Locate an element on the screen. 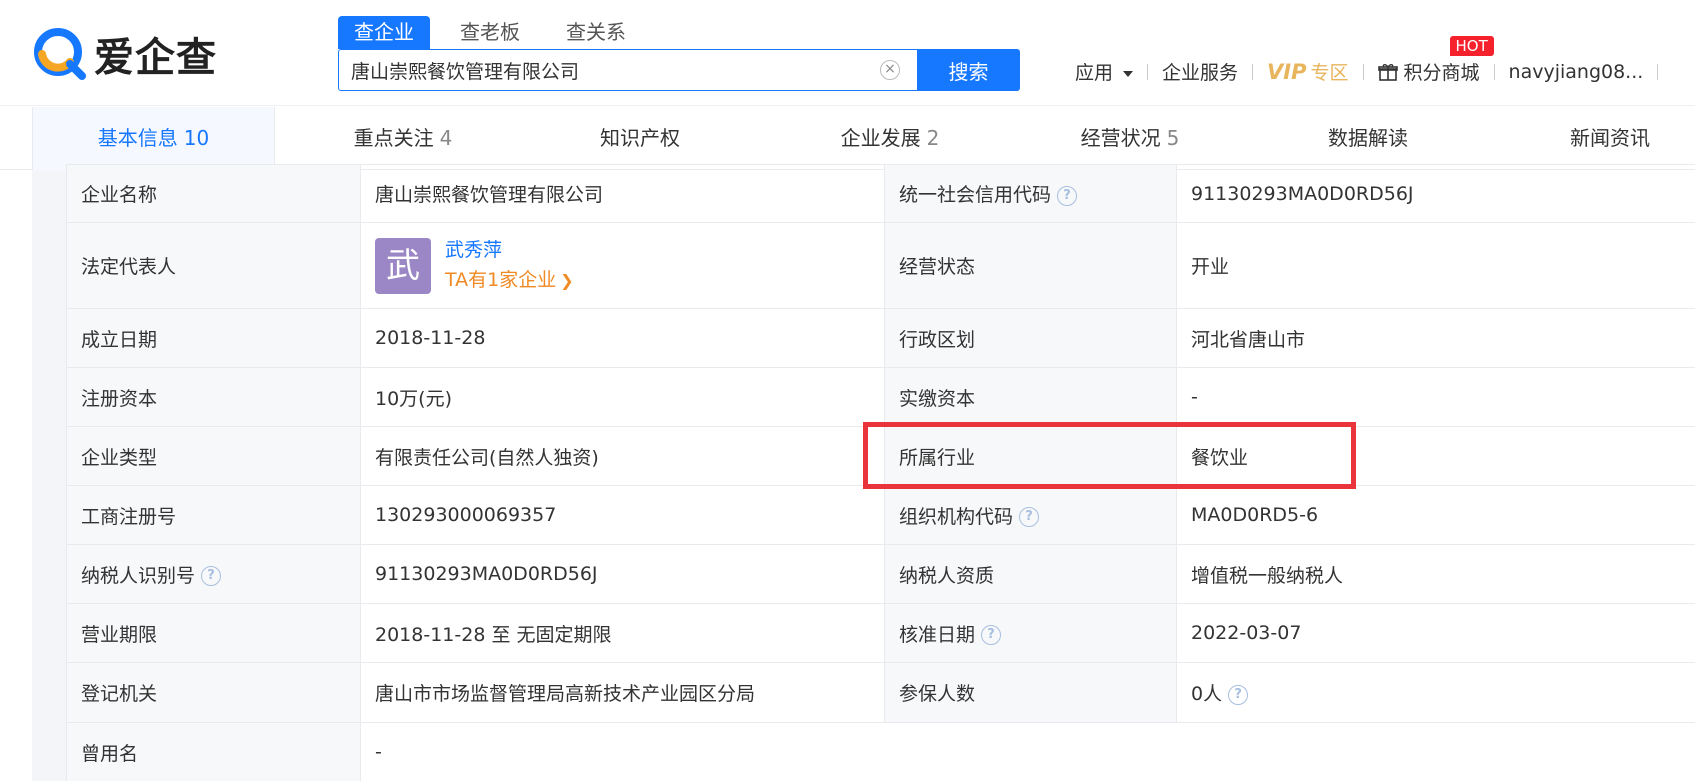 The width and height of the screenshot is (1695, 781). tab-data-analysis: 数据解读 is located at coordinates (1368, 138).